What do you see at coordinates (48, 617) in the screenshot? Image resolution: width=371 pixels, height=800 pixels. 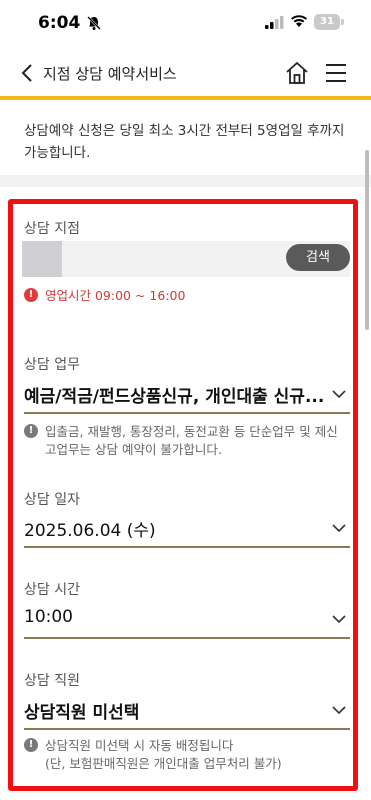 I see `time-select-value: 10:00` at bounding box center [48, 617].